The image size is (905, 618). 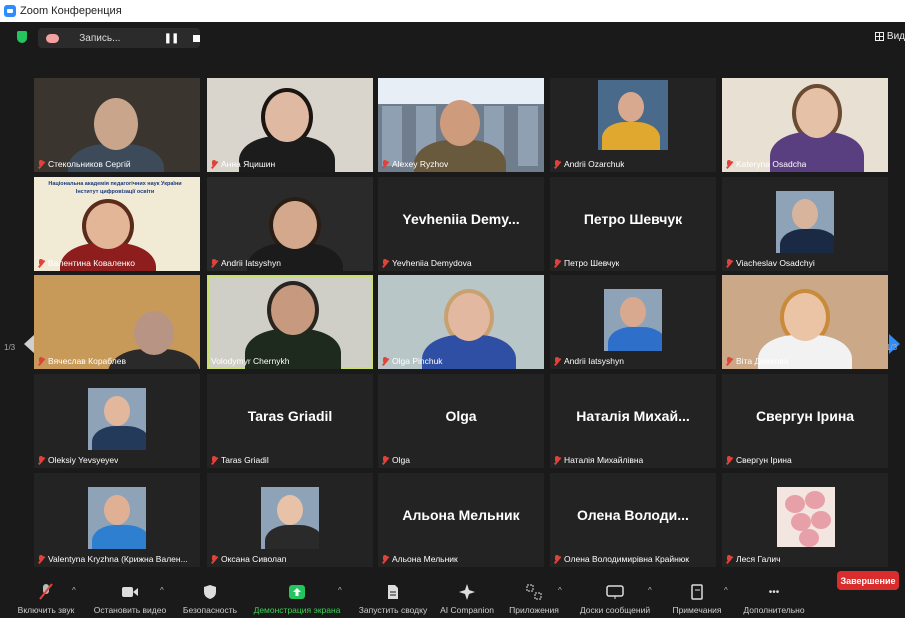 What do you see at coordinates (396, 460) in the screenshot?
I see `participant-name-label: Olga` at bounding box center [396, 460].